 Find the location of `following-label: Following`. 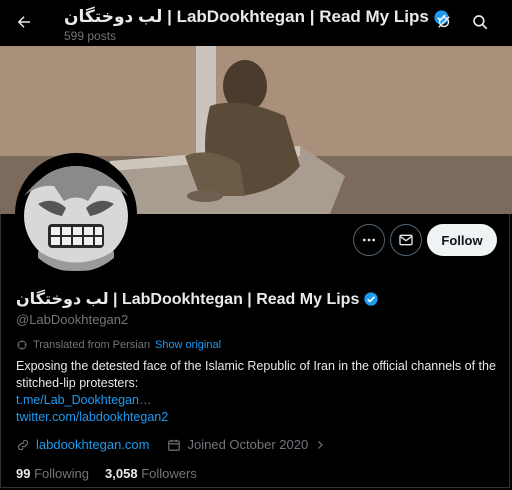

following-label: Following is located at coordinates (62, 473).